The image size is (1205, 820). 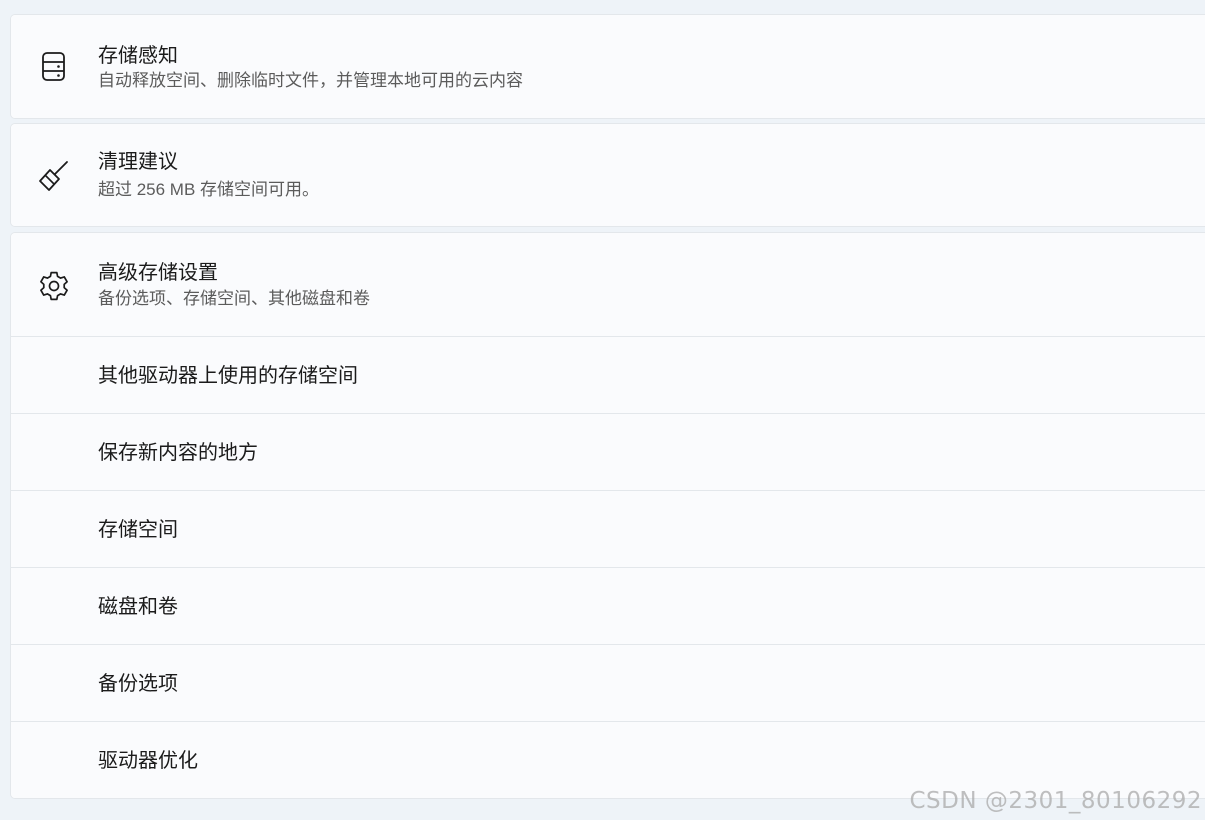 What do you see at coordinates (608, 683) in the screenshot?
I see `list-item-backup-options: 备份选项` at bounding box center [608, 683].